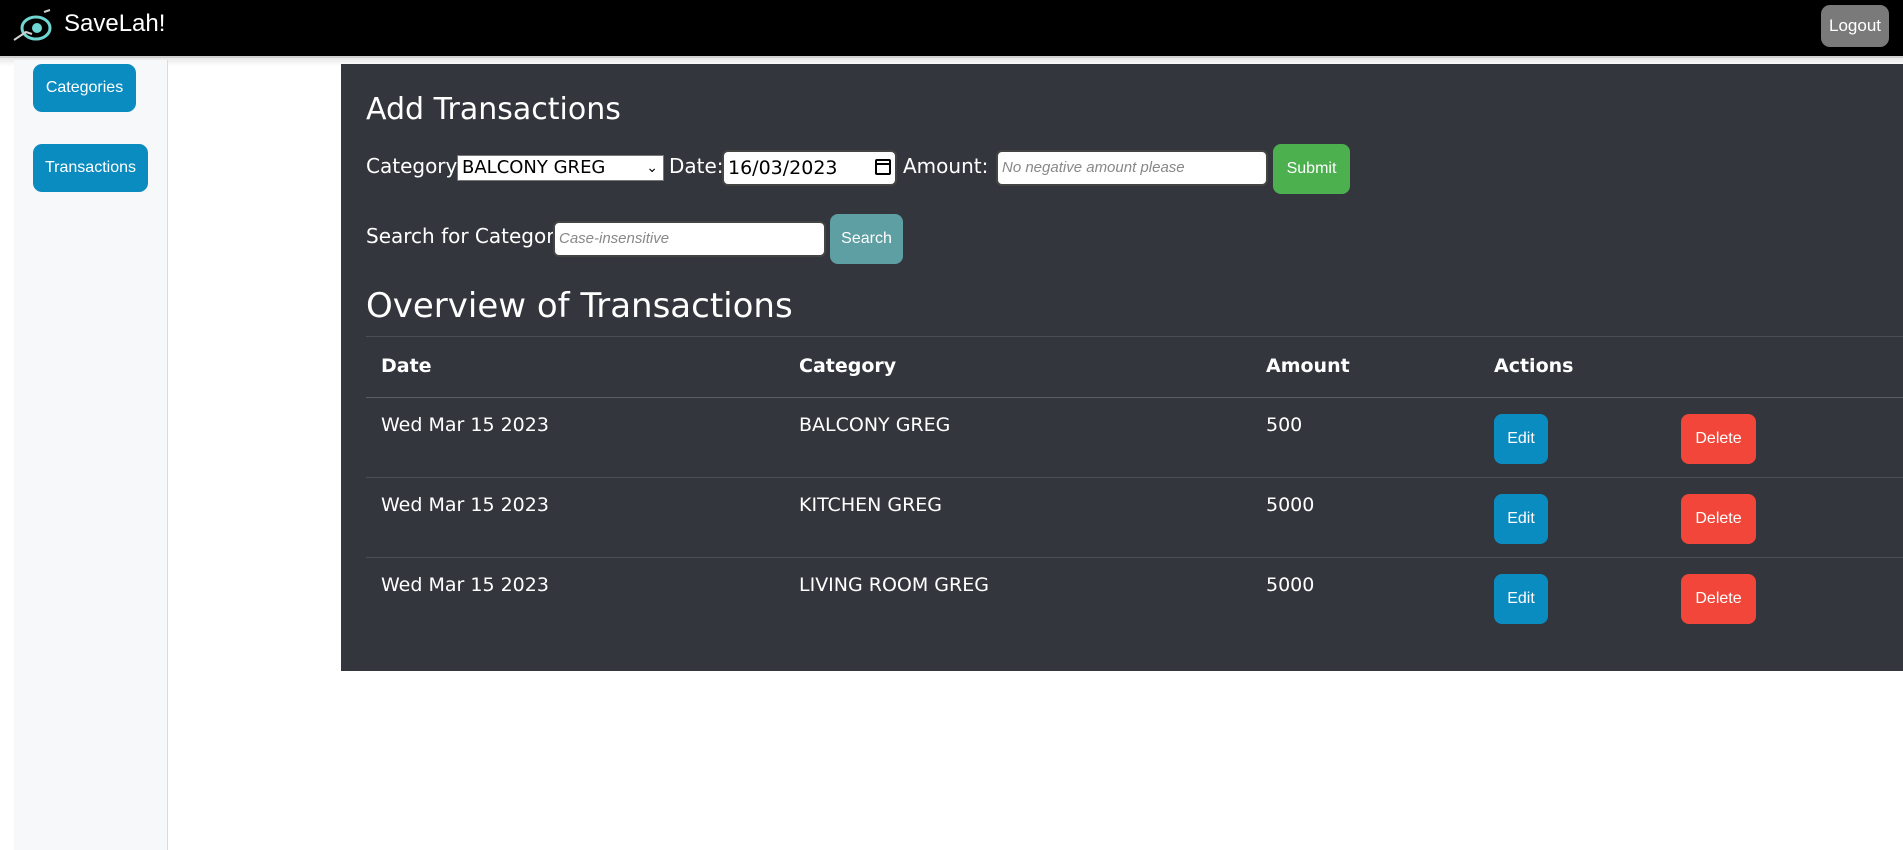 This screenshot has height=850, width=1903. I want to click on submit-button: Submit, so click(1311, 169).